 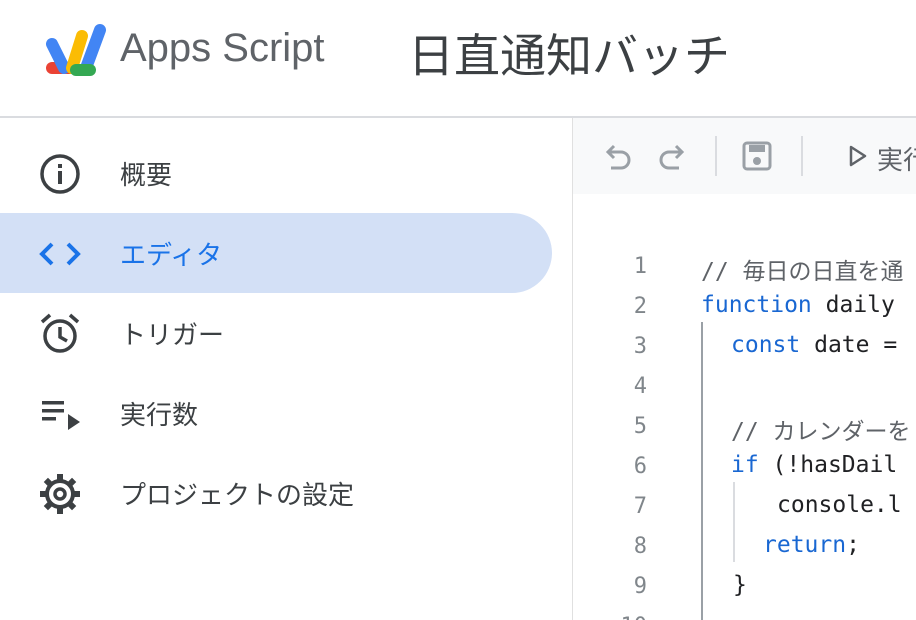 I want to click on sidebar-item-label: プロジェクトの設定, so click(x=237, y=496).